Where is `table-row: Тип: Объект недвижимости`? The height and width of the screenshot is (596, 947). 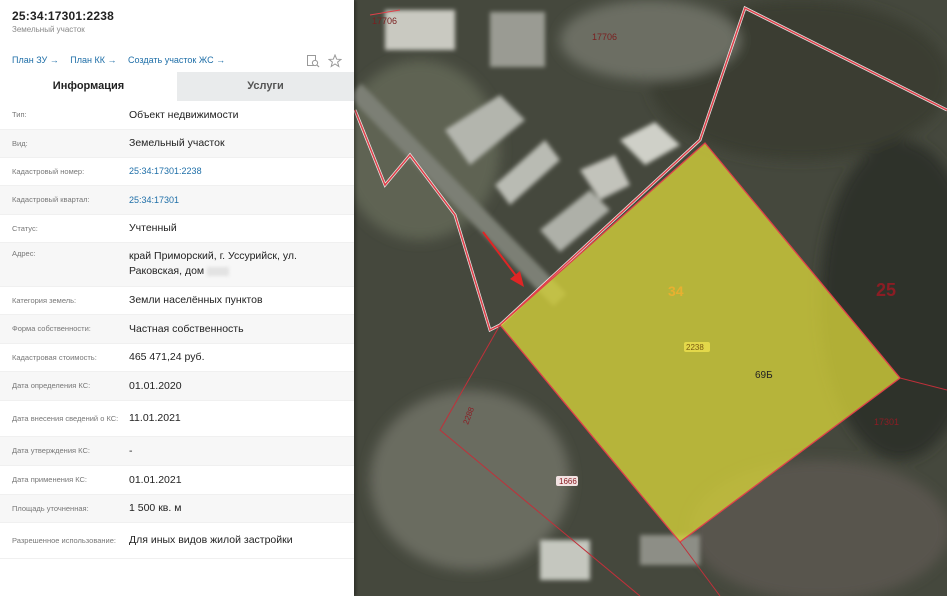
table-row: Тип: Объект недвижимости is located at coordinates (177, 115).